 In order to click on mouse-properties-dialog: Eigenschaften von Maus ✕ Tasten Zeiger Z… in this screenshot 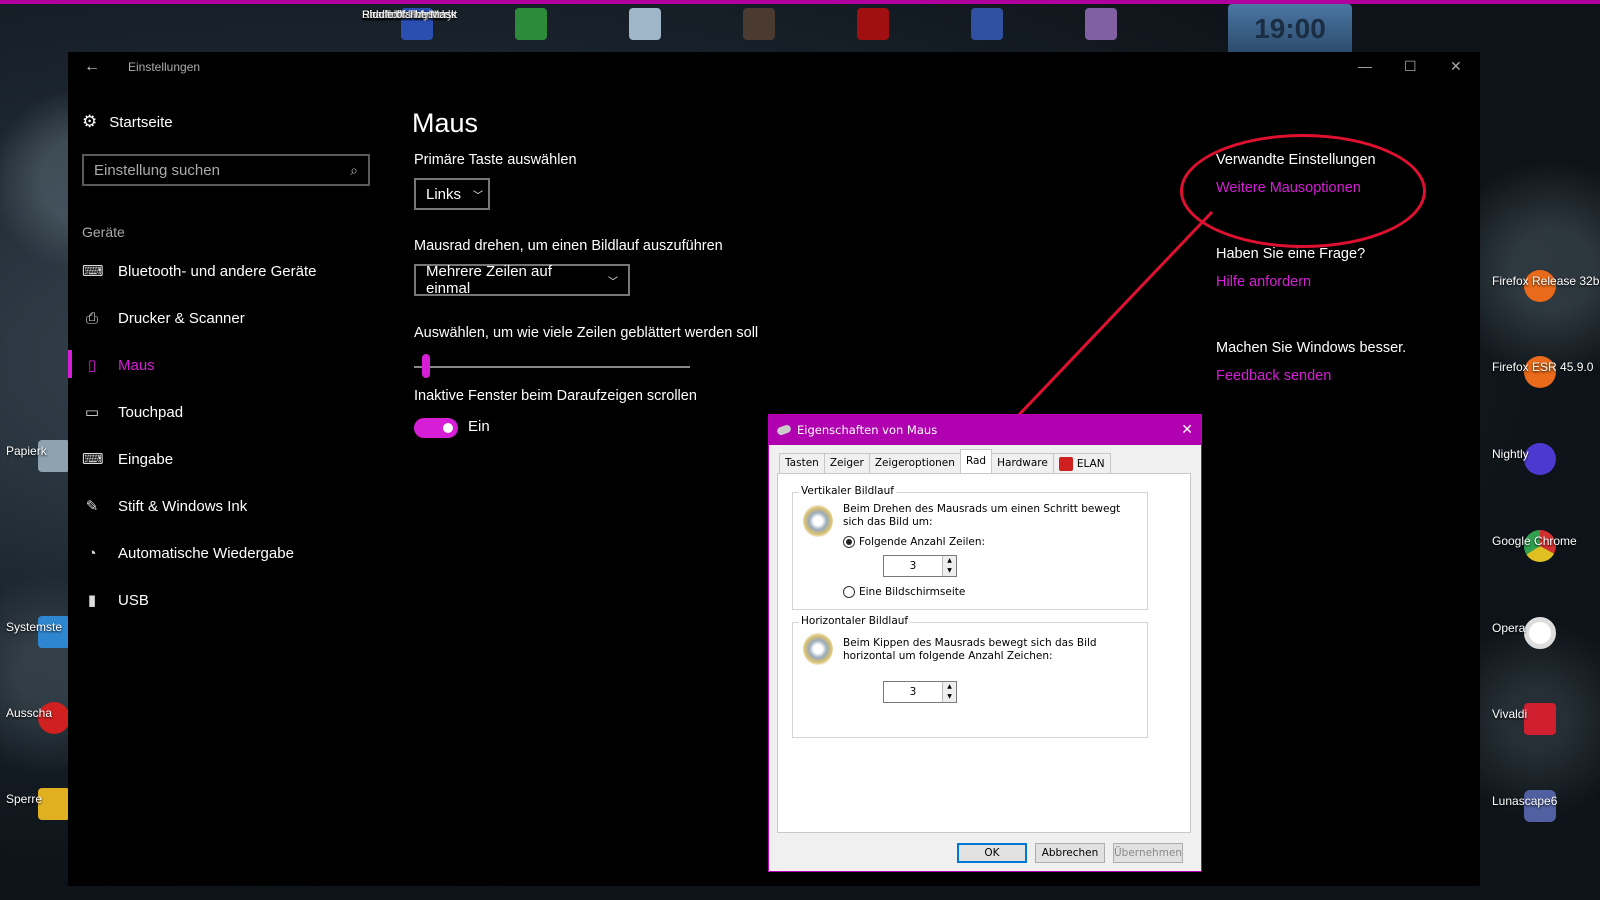, I will do `click(985, 643)`.